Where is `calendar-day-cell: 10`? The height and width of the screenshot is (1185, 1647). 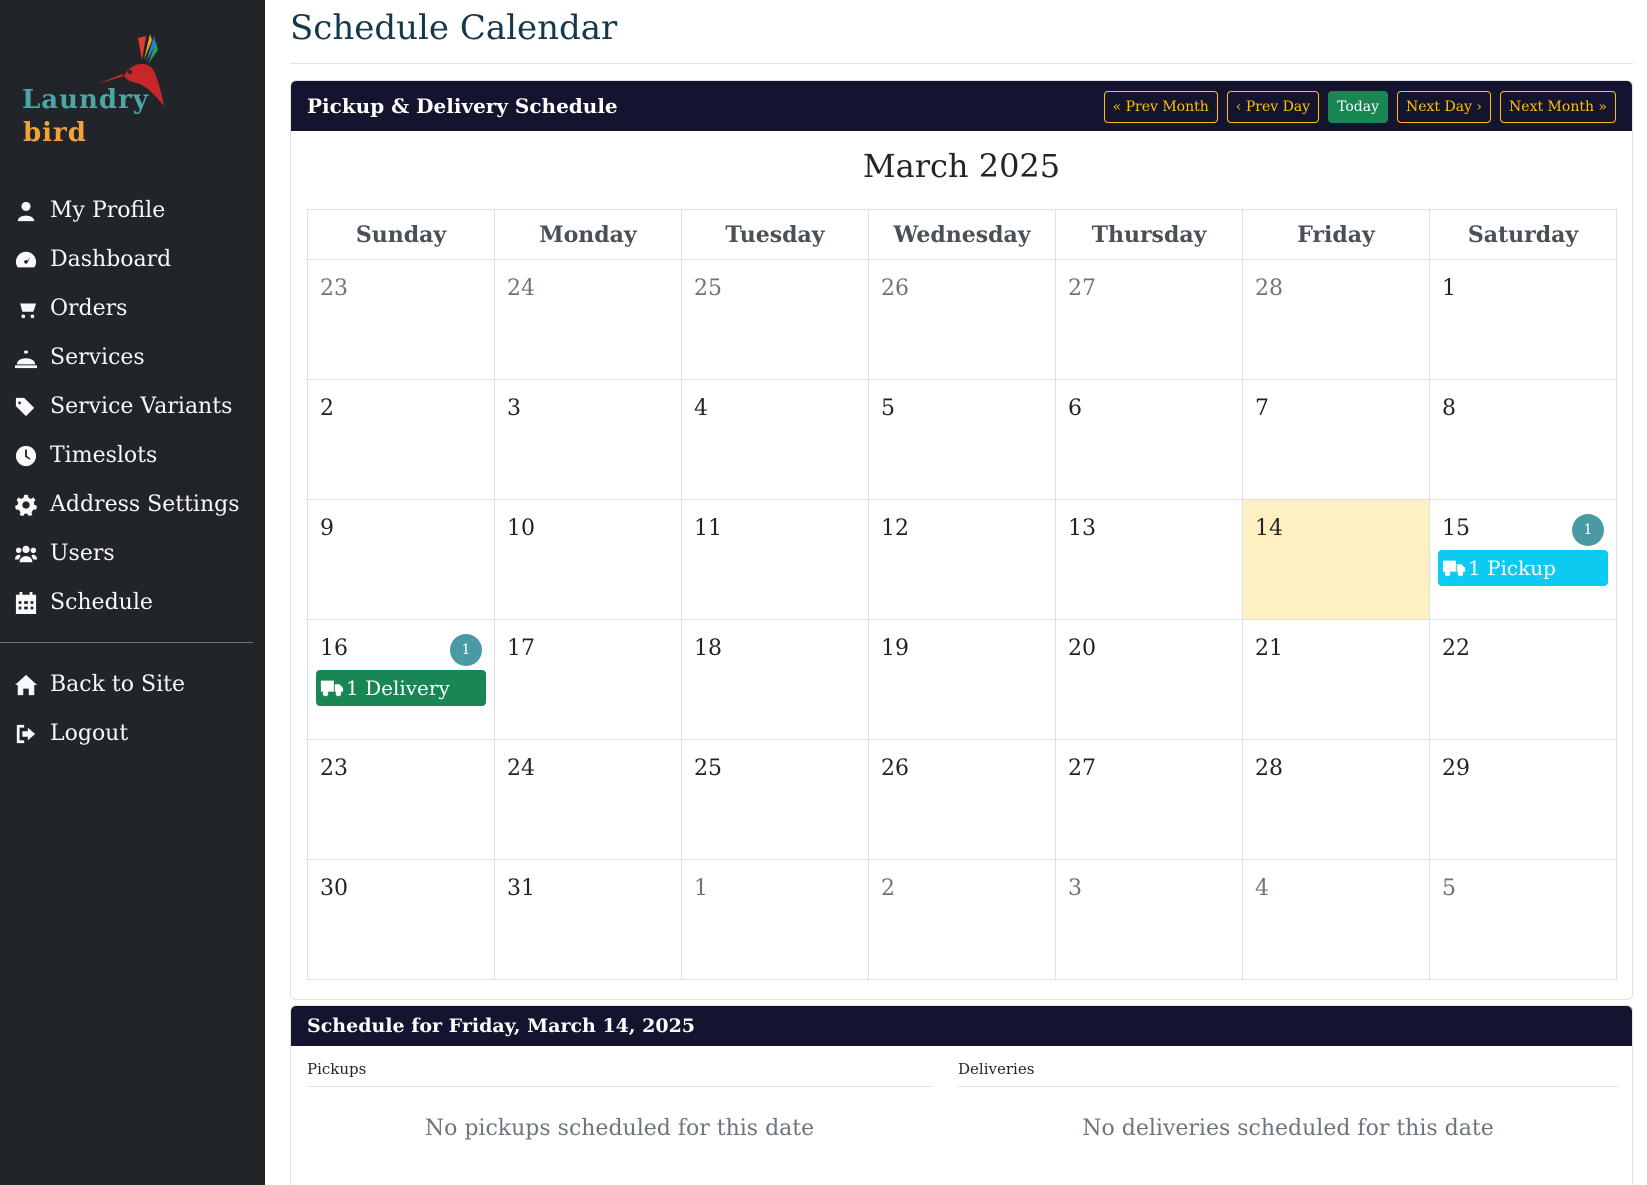
calendar-day-cell: 10 is located at coordinates (588, 559).